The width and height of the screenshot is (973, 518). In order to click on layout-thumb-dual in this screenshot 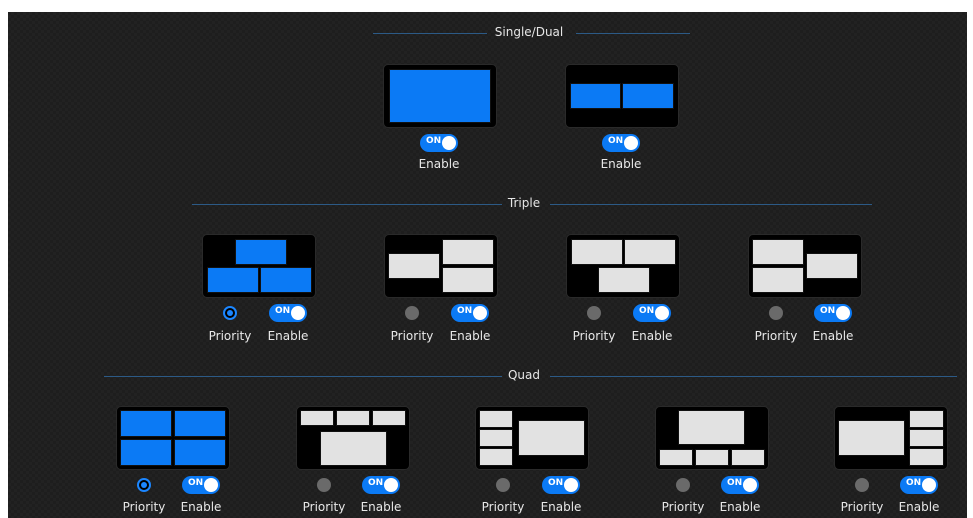, I will do `click(622, 96)`.